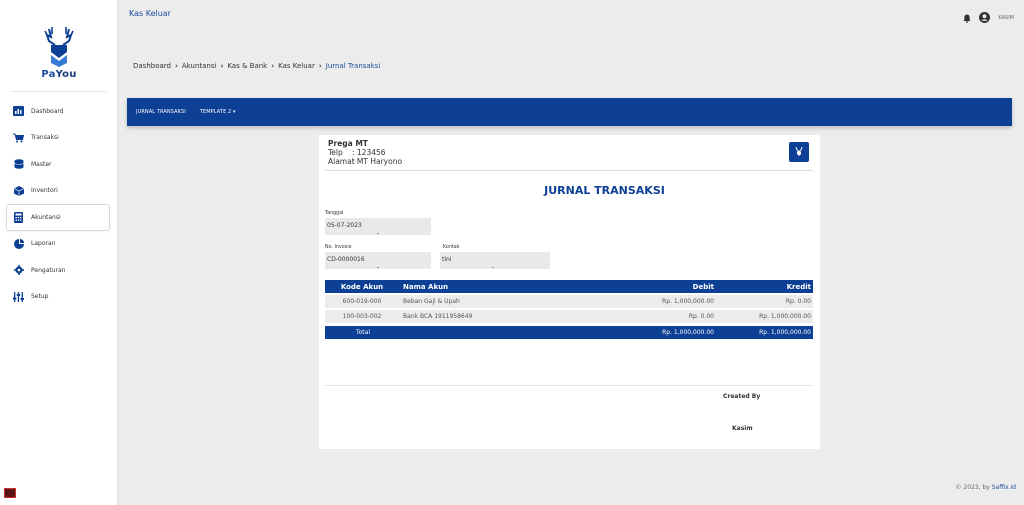  I want to click on sidebar-item-setup: Setup, so click(58, 297).